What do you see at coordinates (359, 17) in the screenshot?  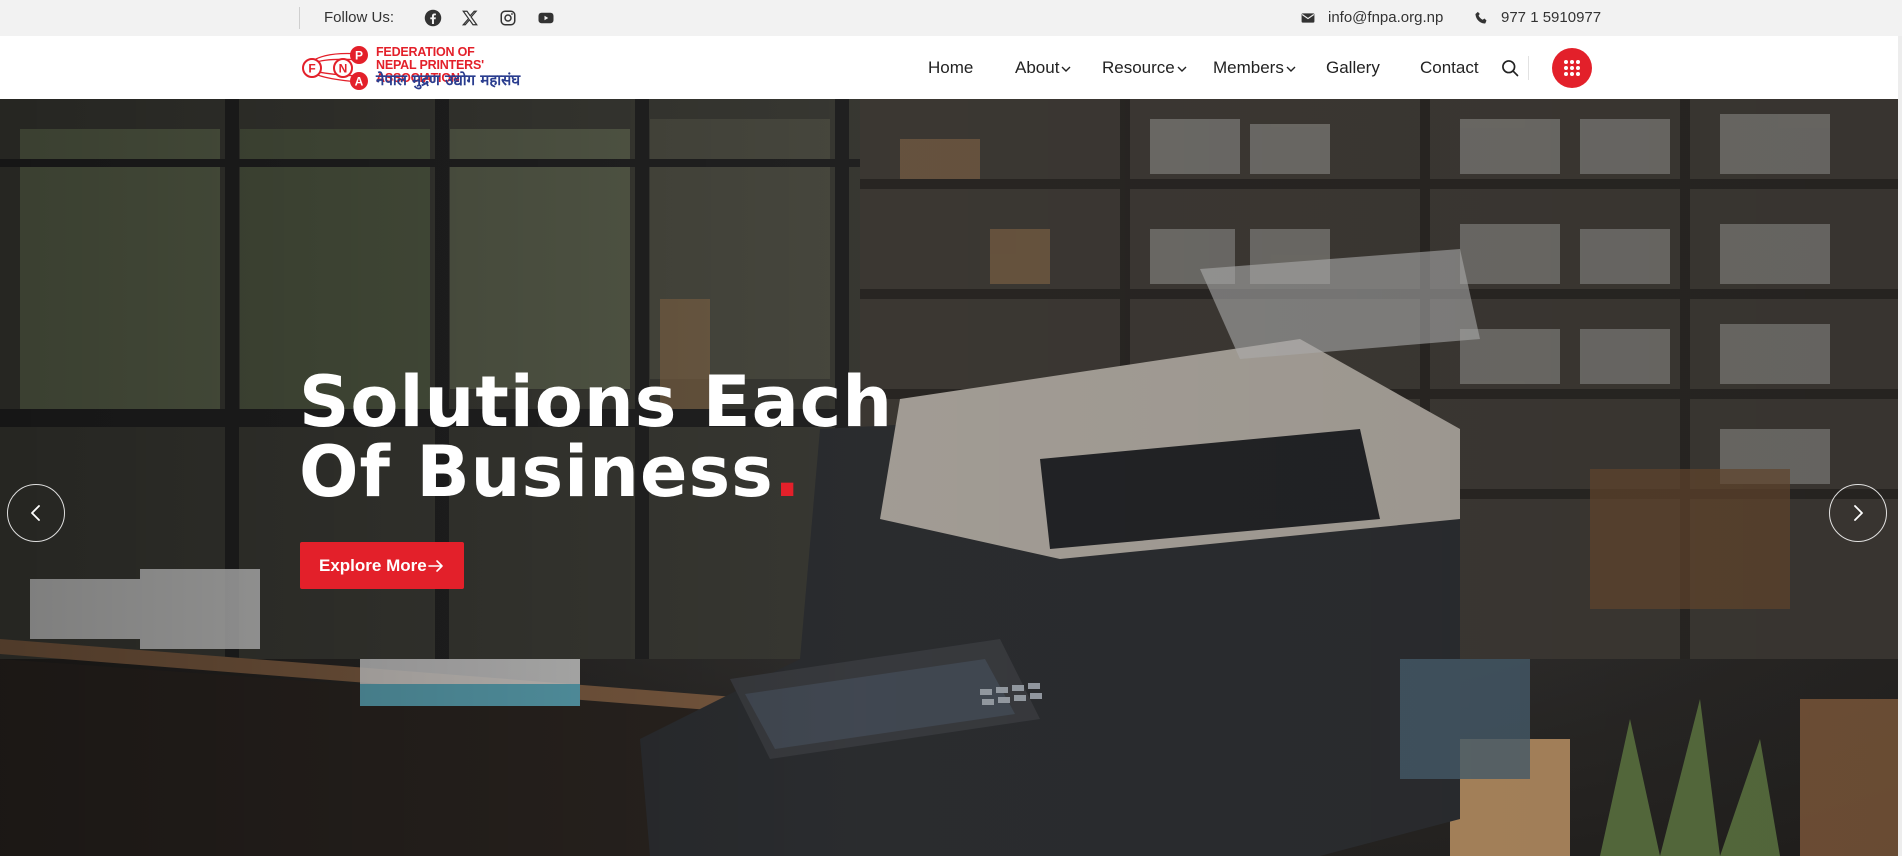 I see `follow-us-label: Follow Us:` at bounding box center [359, 17].